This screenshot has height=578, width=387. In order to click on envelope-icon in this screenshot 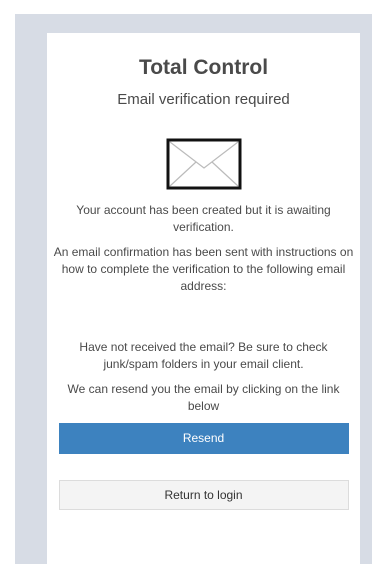, I will do `click(204, 164)`.